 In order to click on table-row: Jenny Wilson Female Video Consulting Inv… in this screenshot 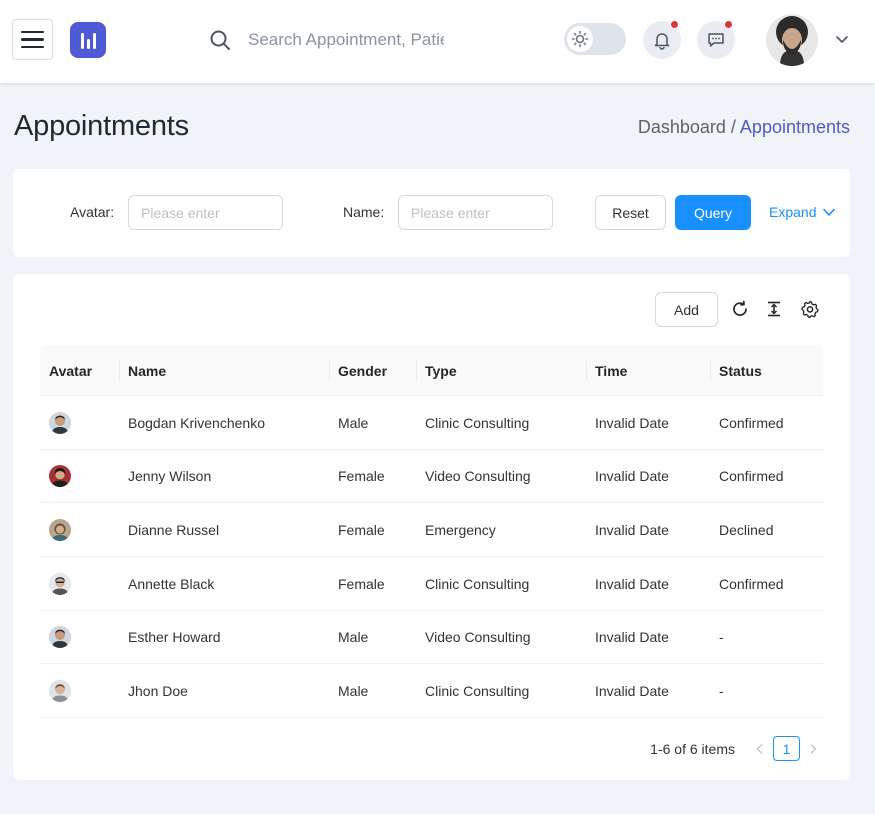, I will do `click(431, 477)`.